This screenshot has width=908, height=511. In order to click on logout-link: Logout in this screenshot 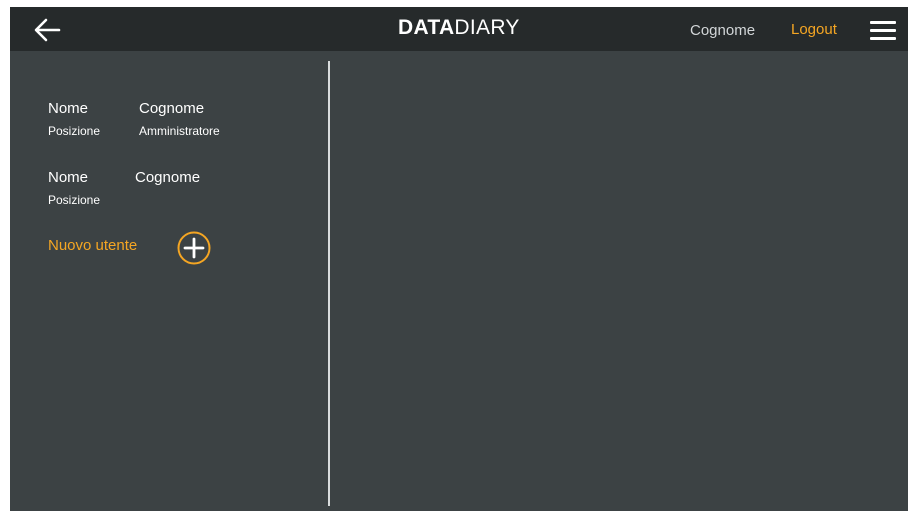, I will do `click(814, 29)`.